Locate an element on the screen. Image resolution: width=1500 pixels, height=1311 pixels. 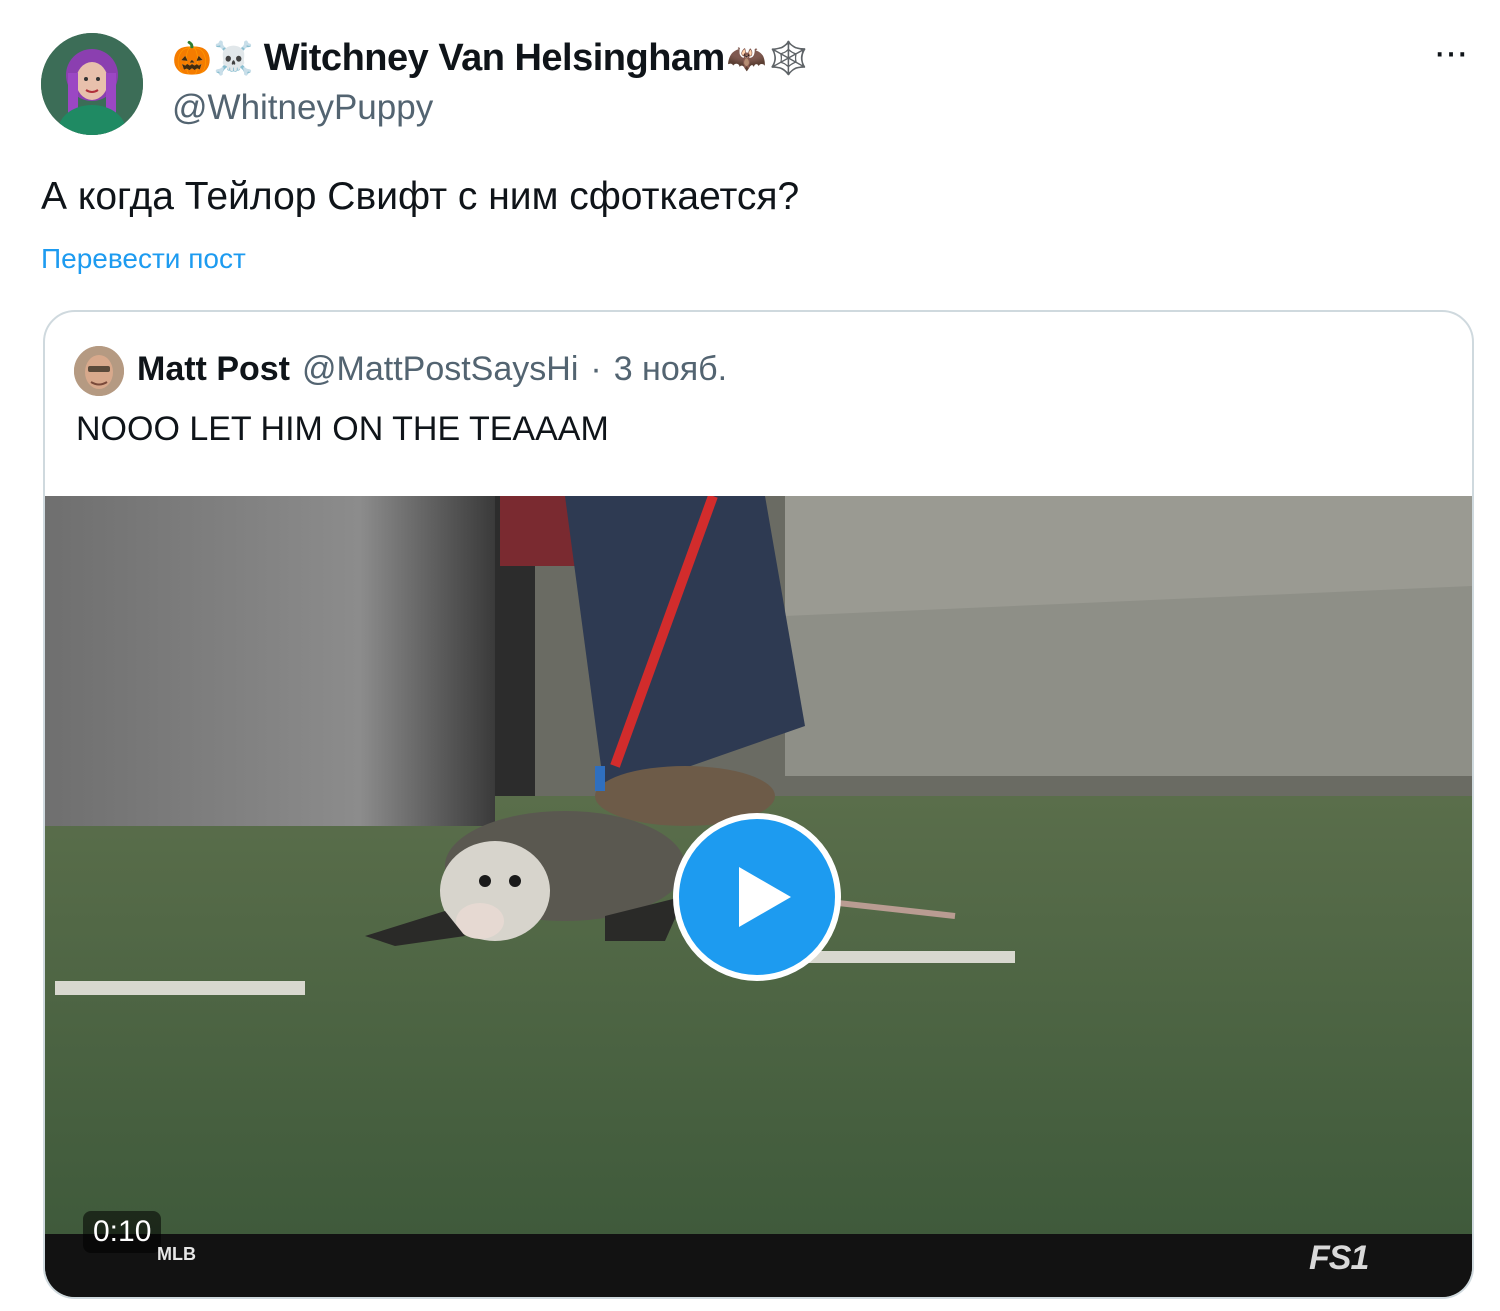
author-avatar is located at coordinates (92, 84).